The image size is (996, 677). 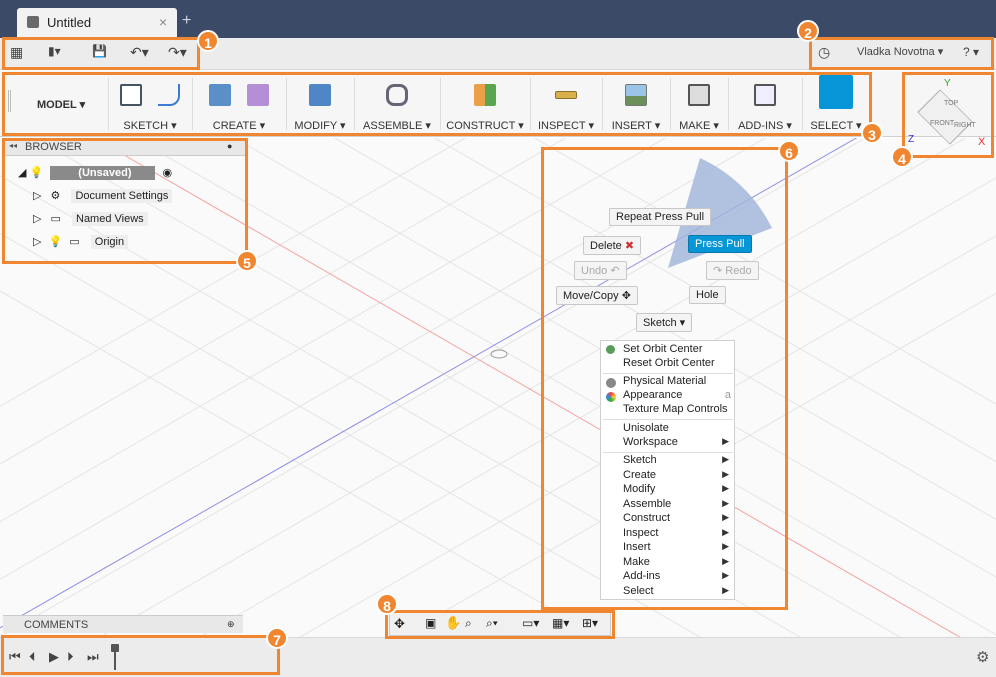 I want to click on timeline-marker, so click(x=115, y=657).